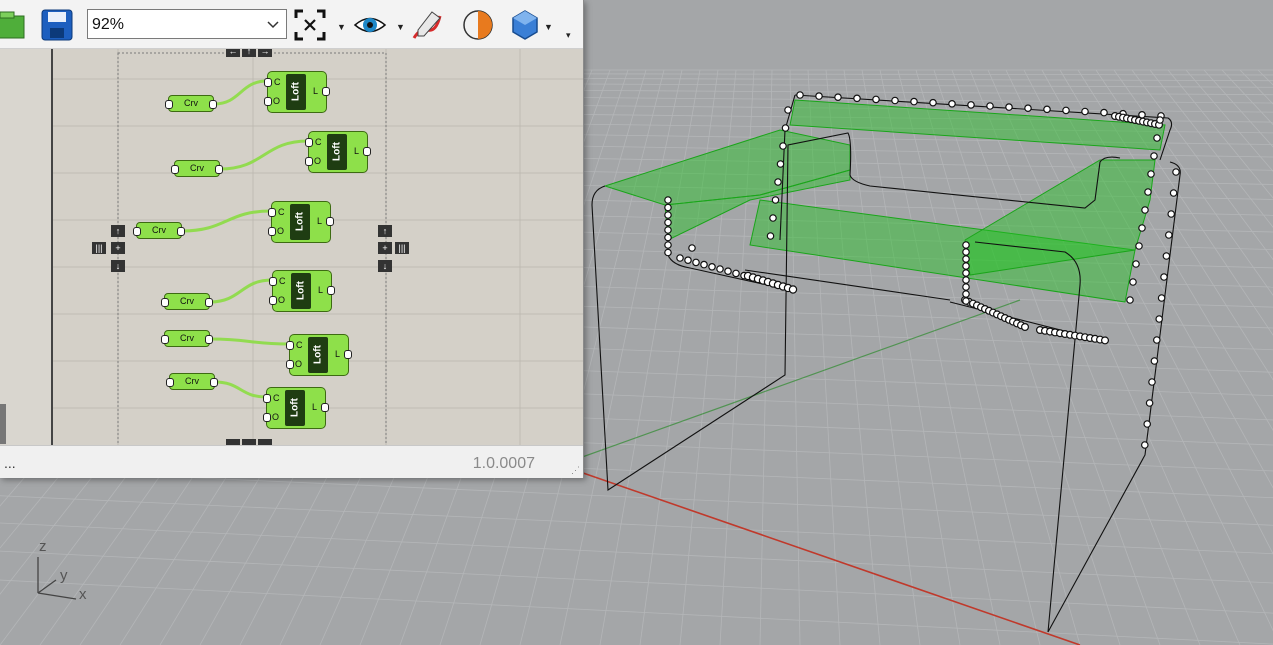  Describe the element at coordinates (112, 250) in the screenshot. I see `group-handle-left: ↑ ||| + ↓` at that location.